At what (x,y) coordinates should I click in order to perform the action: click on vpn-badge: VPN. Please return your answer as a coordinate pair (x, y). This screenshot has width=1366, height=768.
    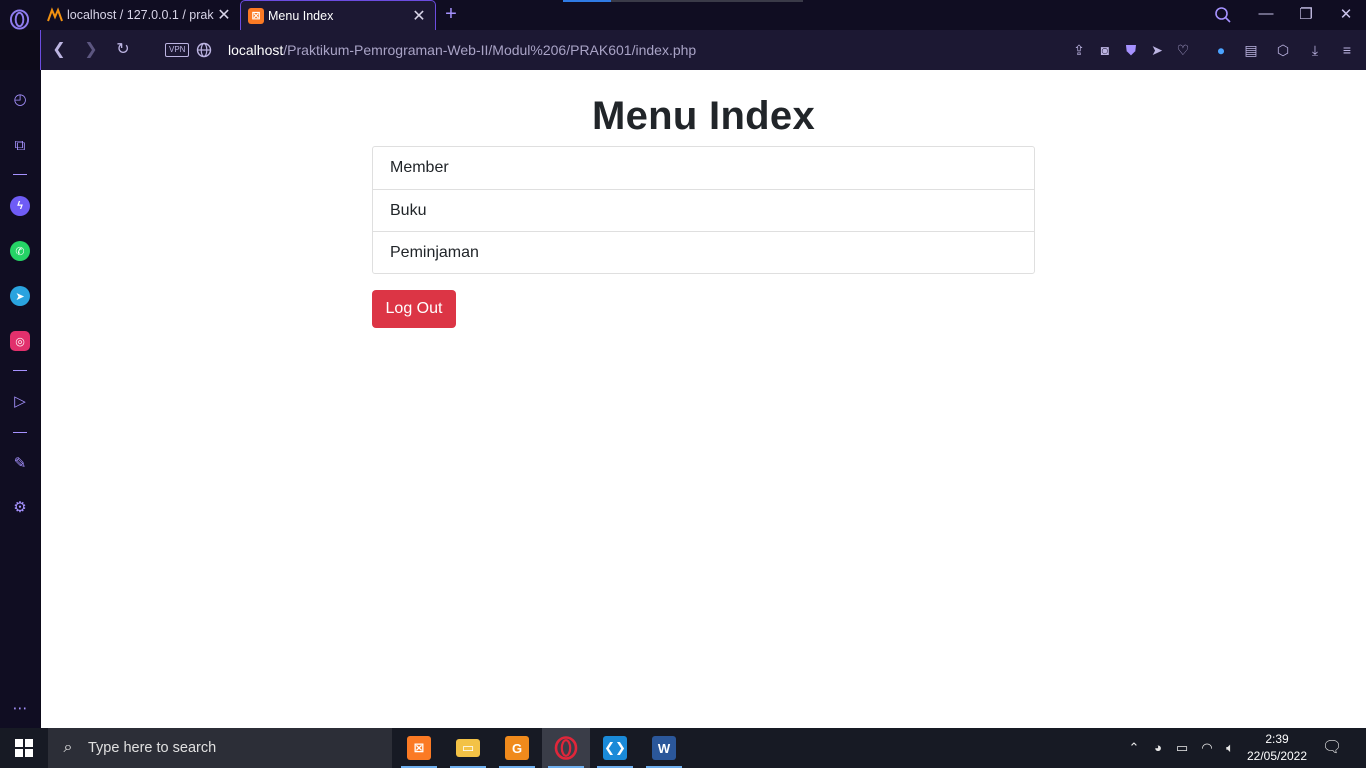
    Looking at the image, I should click on (177, 50).